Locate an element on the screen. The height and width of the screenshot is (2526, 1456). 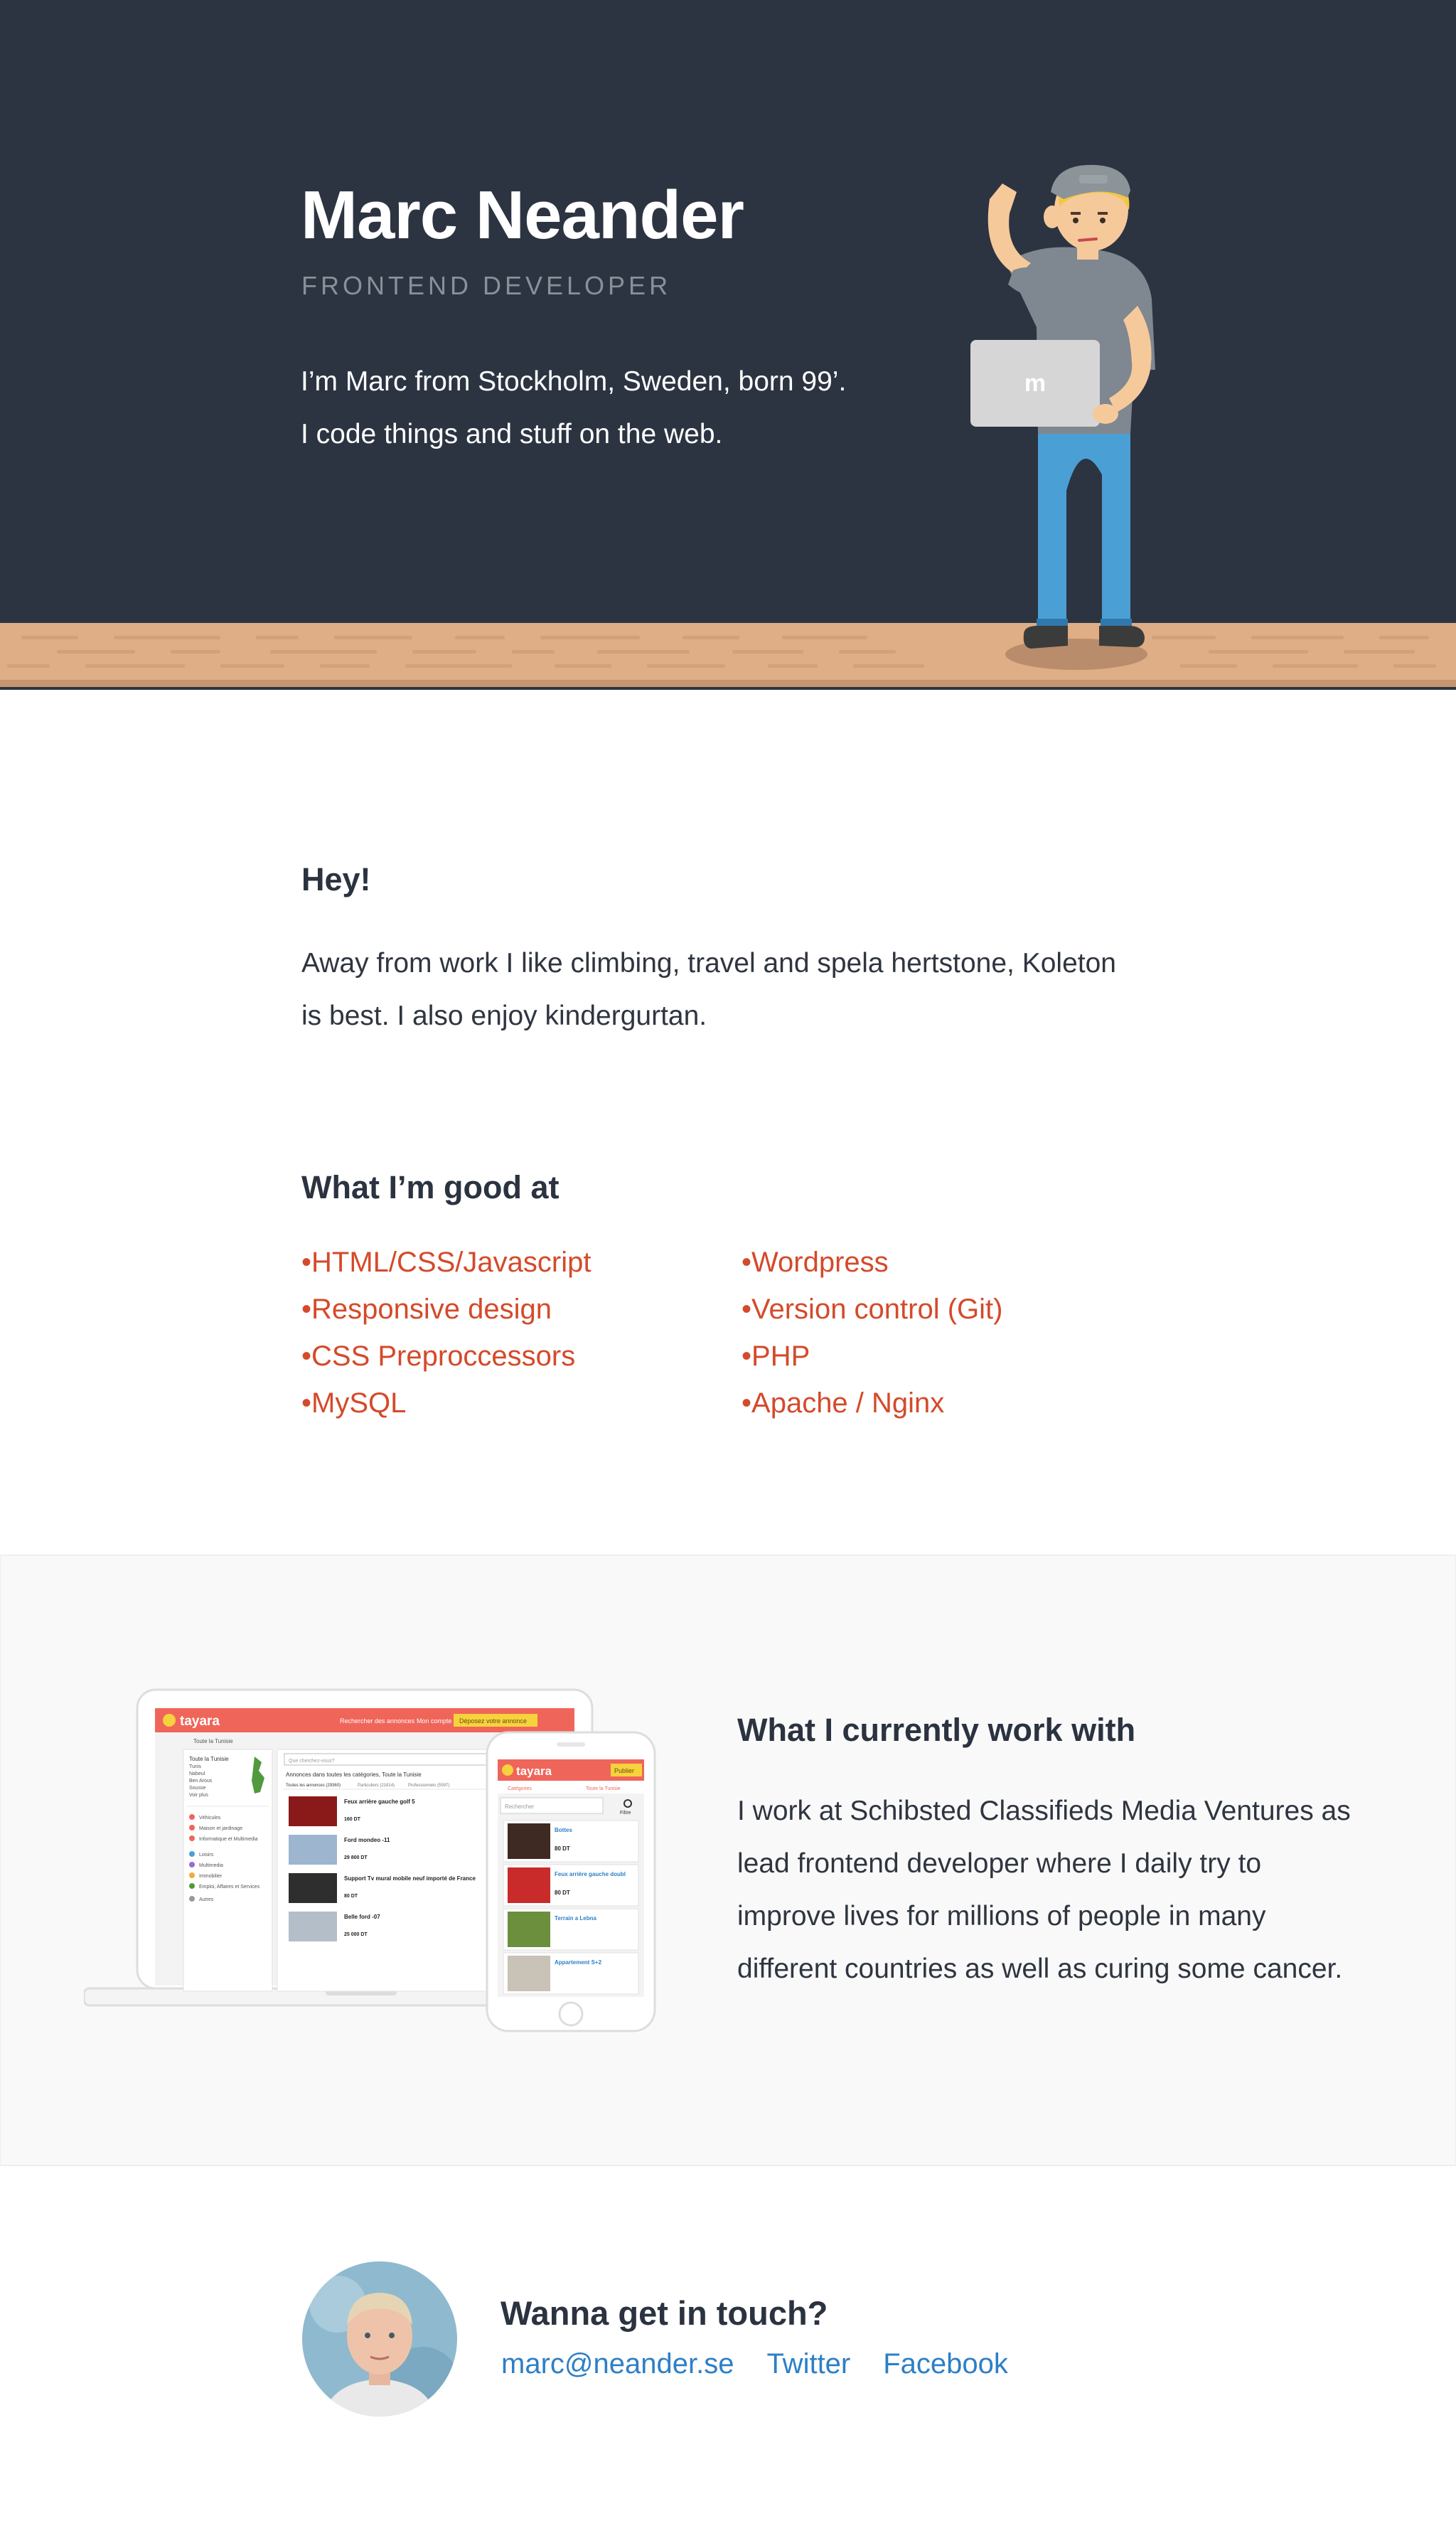
category-item: Maison et jardinage is located at coordinates (221, 1828).